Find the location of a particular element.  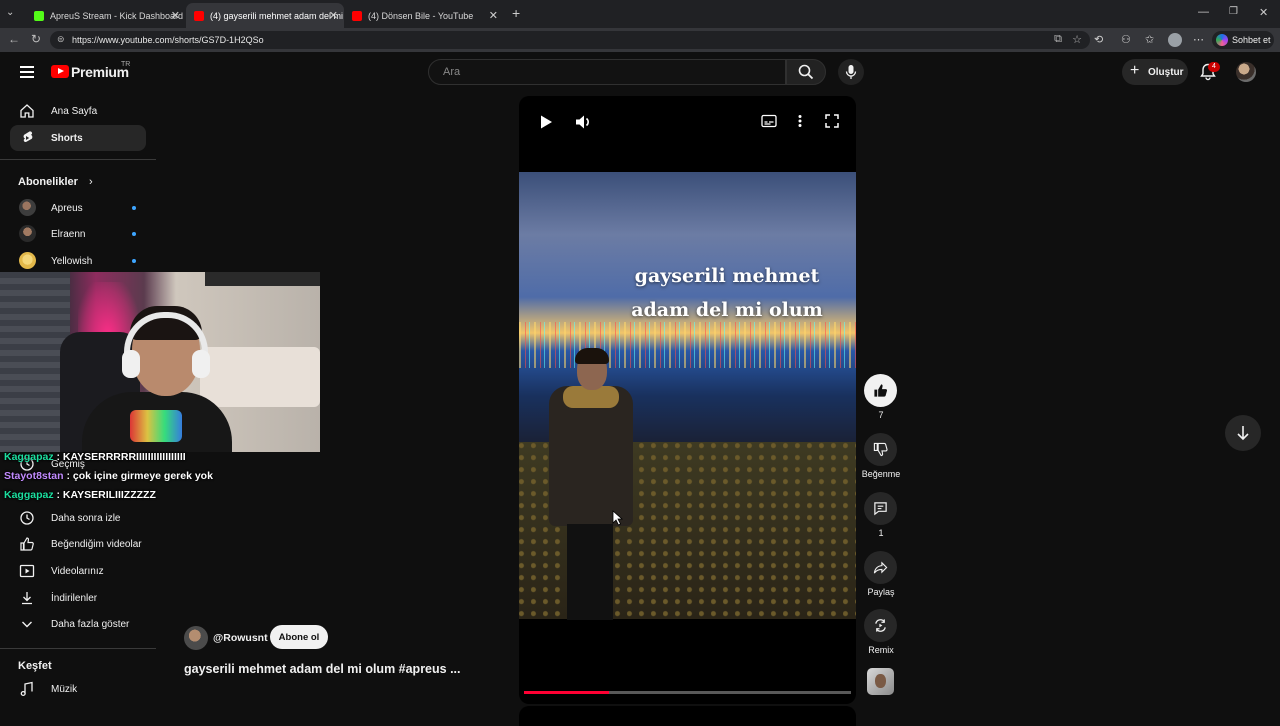

youtube-logo-icon is located at coordinates (60, 71).